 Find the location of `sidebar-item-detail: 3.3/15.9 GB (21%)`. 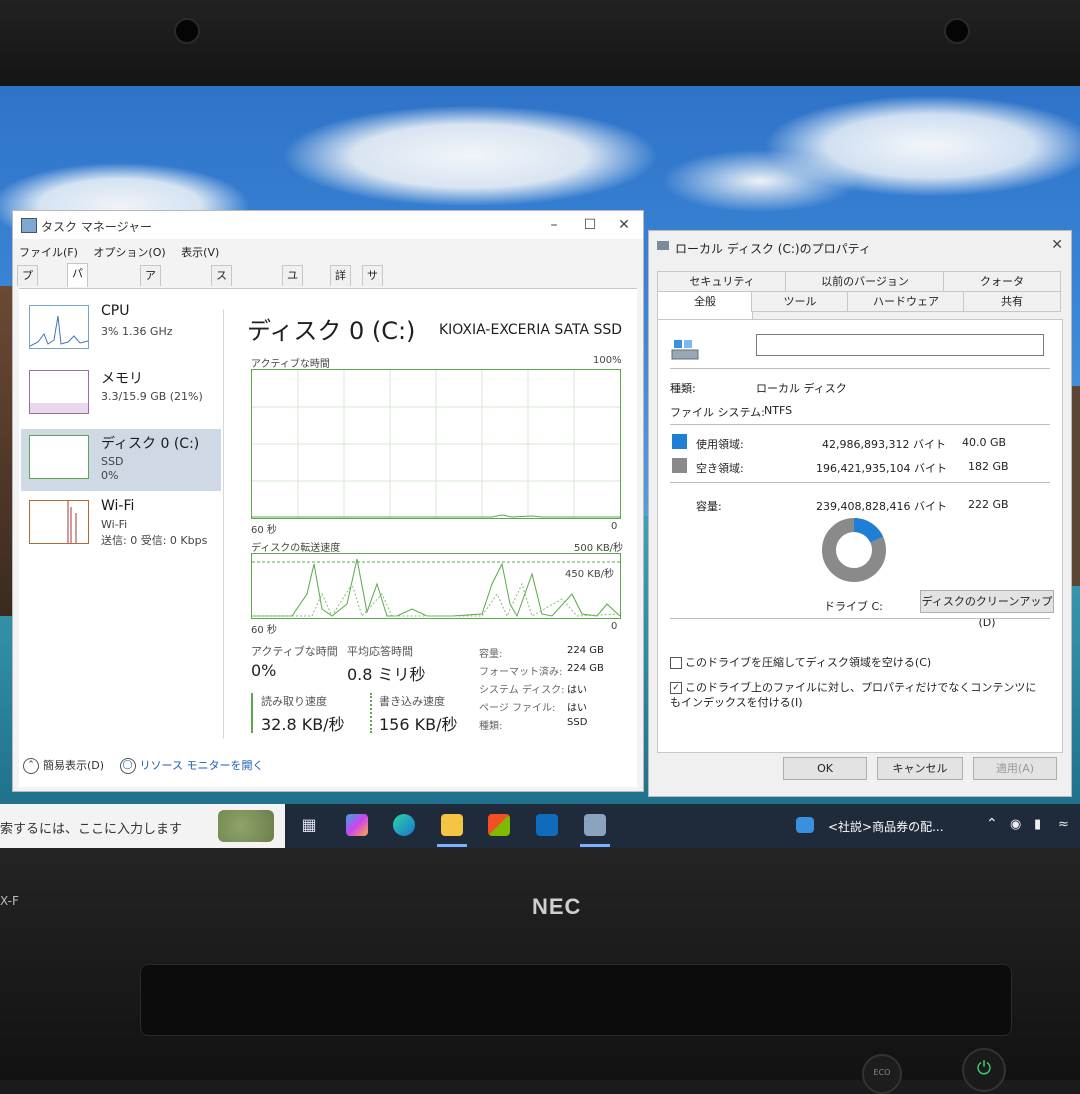

sidebar-item-detail: 3.3/15.9 GB (21%) is located at coordinates (152, 396).